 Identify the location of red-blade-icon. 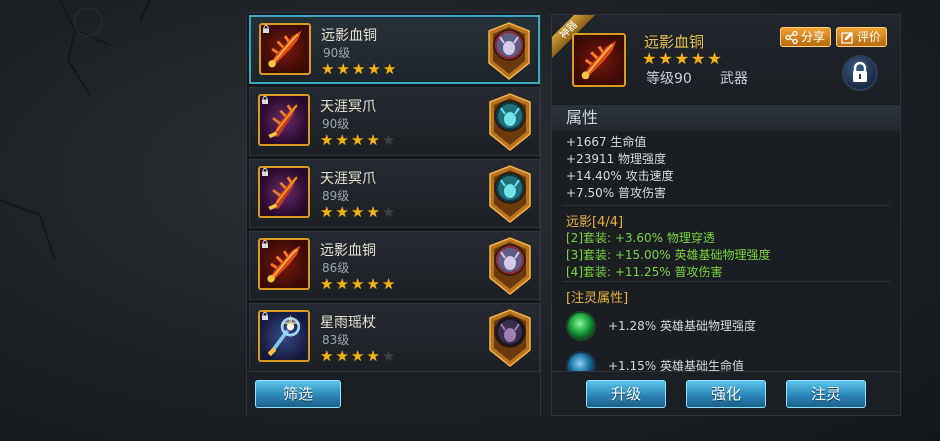
(599, 60).